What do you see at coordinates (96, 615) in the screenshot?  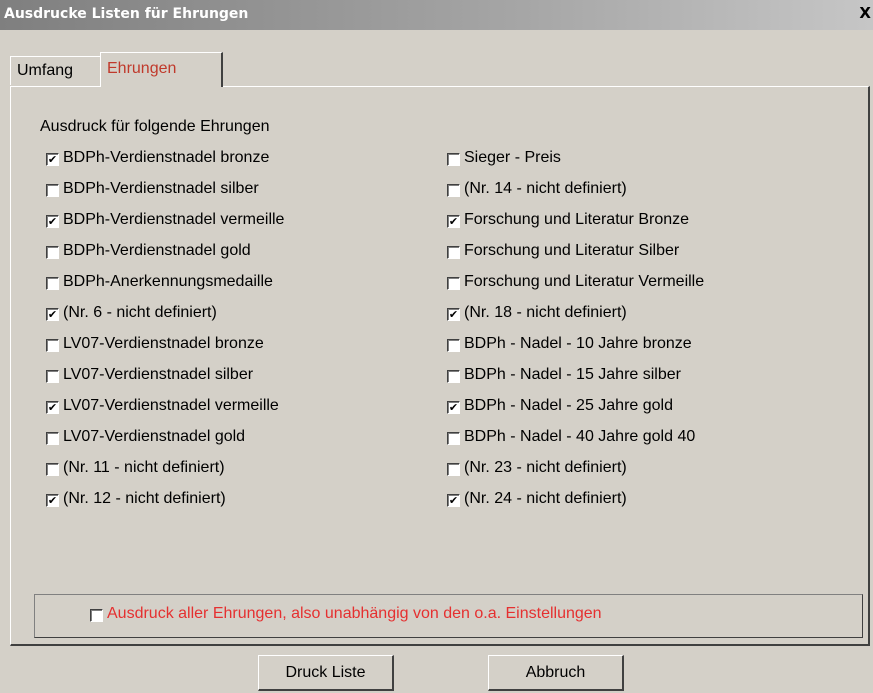 I see `all-honors-checkbox` at bounding box center [96, 615].